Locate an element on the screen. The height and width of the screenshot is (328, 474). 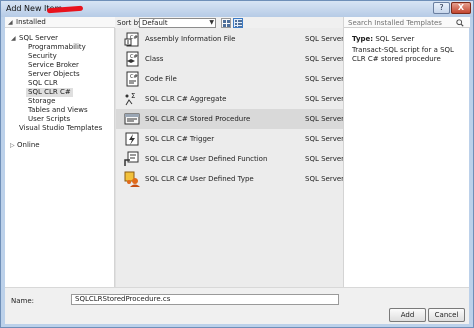
add-button: Add is located at coordinates (407, 315).